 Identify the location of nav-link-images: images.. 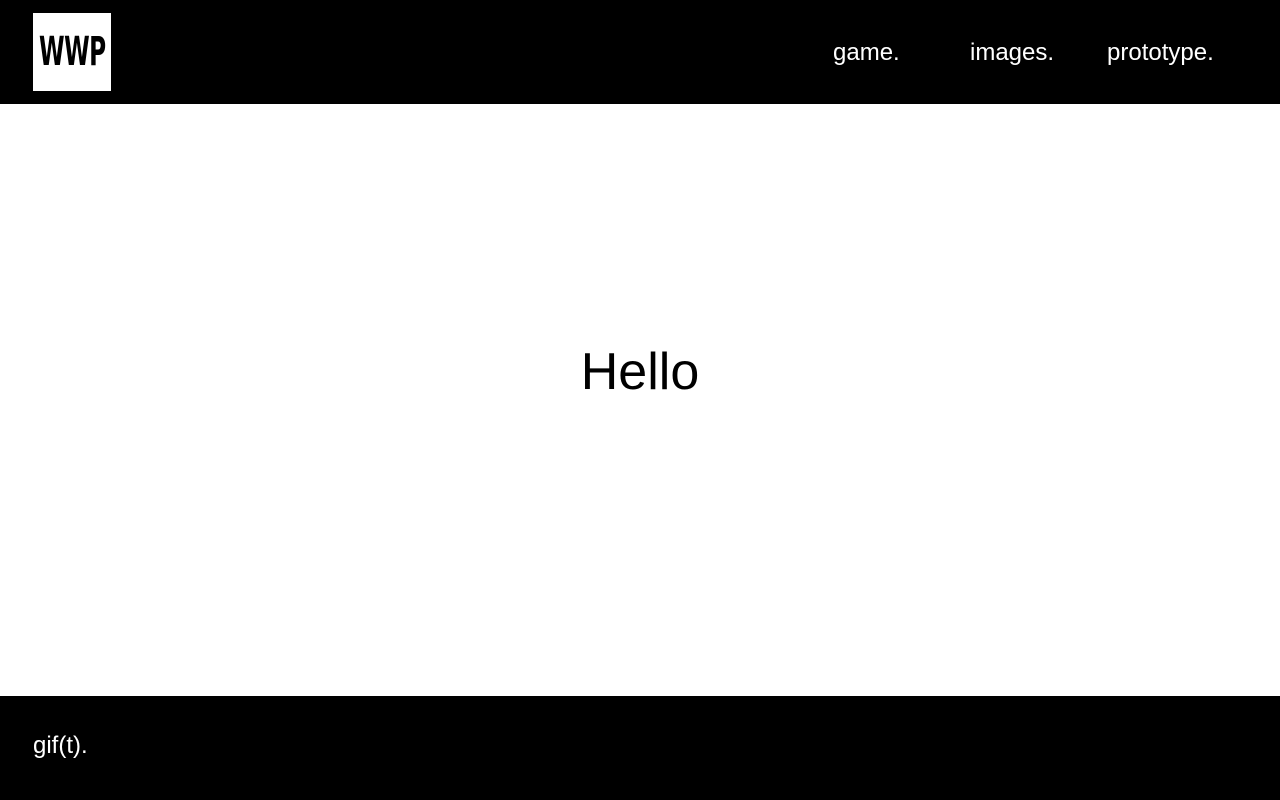
(1012, 53).